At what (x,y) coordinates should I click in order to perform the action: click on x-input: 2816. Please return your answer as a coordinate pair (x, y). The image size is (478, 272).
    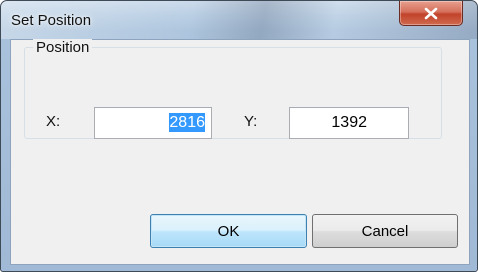
    Looking at the image, I should click on (153, 123).